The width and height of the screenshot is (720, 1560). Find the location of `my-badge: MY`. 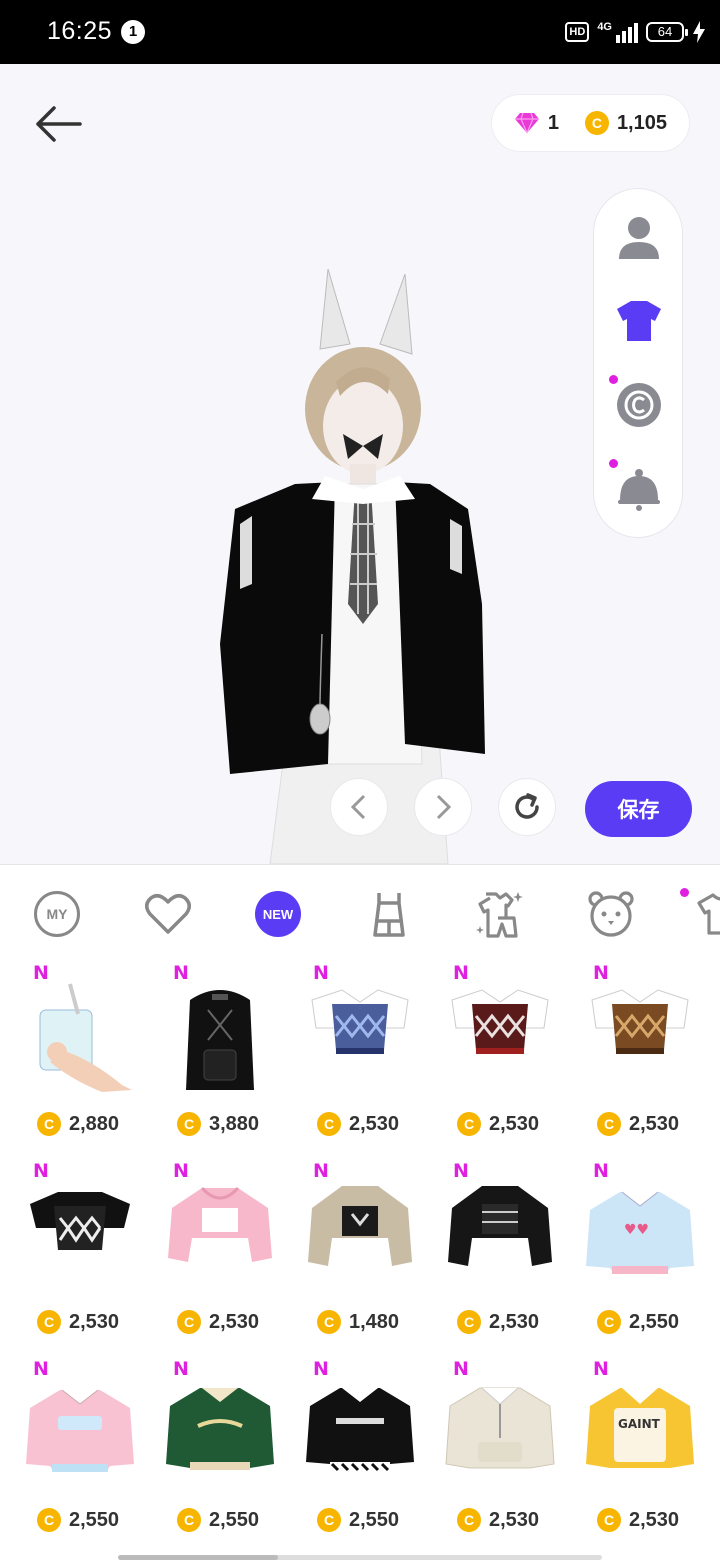

my-badge: MY is located at coordinates (57, 914).